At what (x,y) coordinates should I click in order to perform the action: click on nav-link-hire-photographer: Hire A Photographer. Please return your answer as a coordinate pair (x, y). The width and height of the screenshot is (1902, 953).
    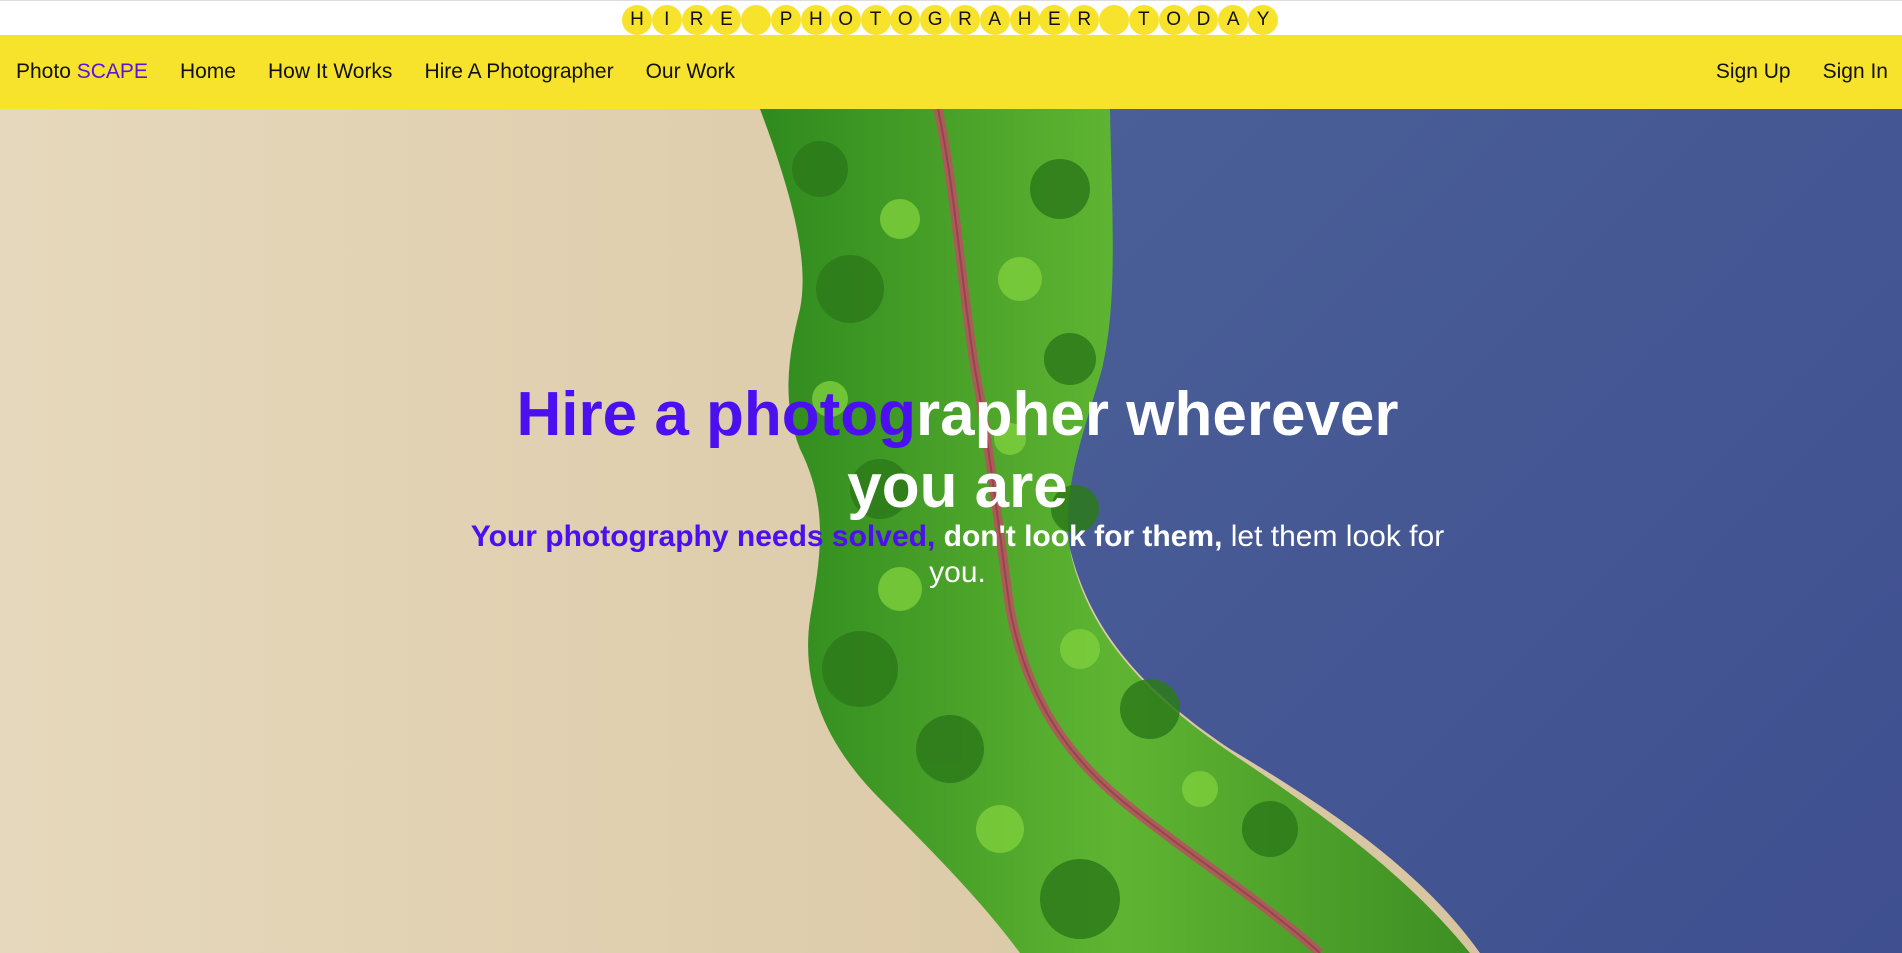
    Looking at the image, I should click on (518, 72).